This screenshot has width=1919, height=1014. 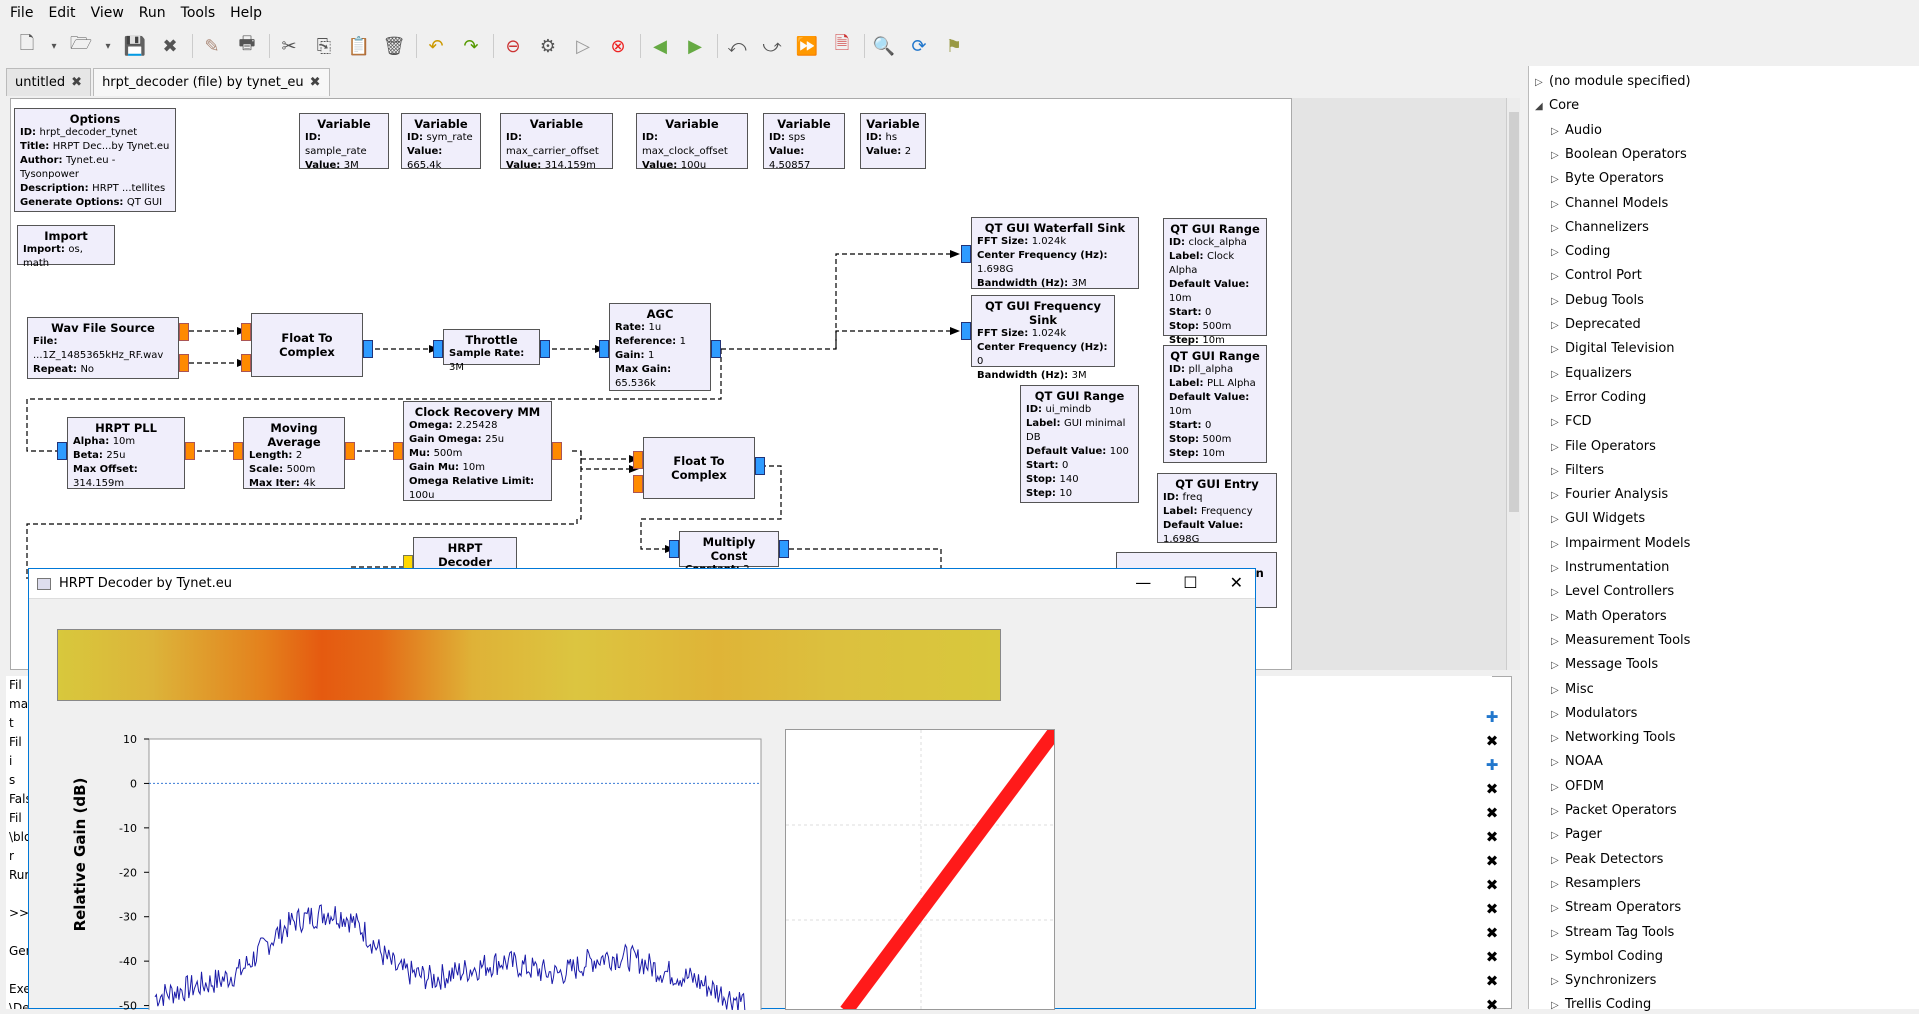 I want to click on library-category: ▷ Channel Models, so click(x=1609, y=203).